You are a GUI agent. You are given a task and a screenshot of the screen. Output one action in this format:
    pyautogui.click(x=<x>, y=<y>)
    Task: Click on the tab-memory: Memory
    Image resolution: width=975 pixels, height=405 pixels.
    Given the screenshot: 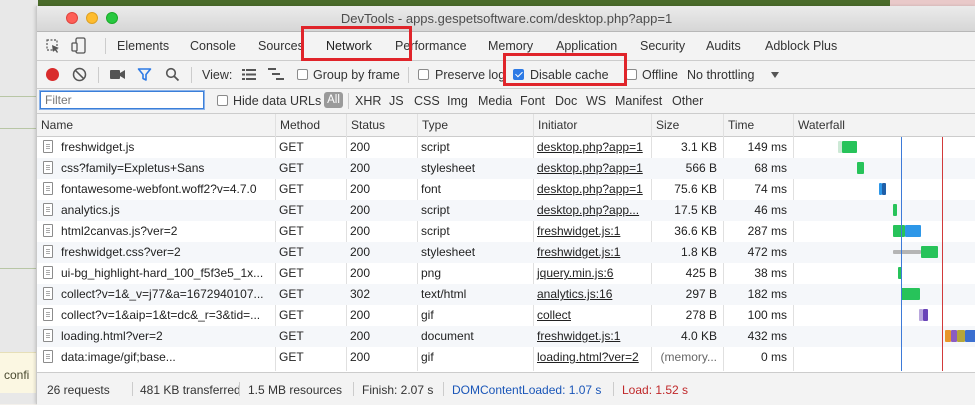 What is the action you would take?
    pyautogui.click(x=510, y=46)
    